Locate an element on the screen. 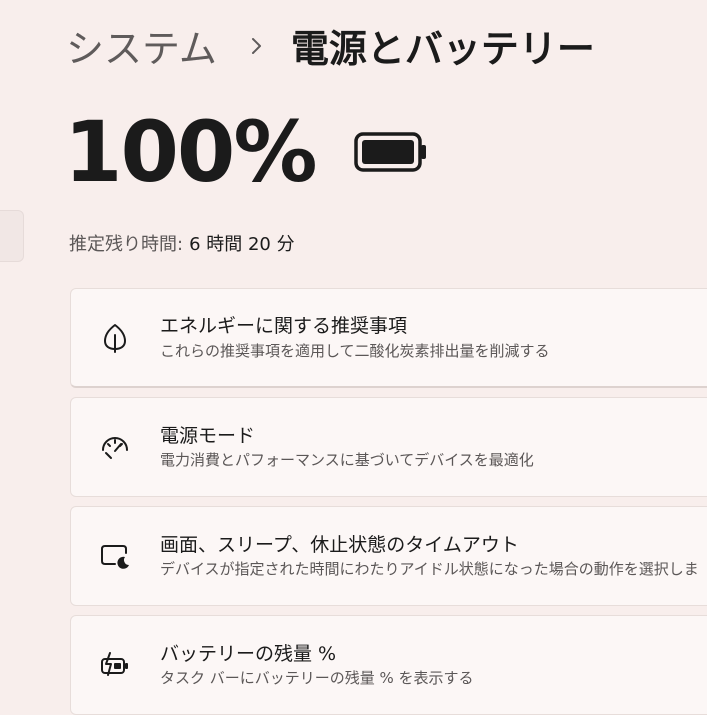 The width and height of the screenshot is (707, 715). page-title: 電源とバッテリー is located at coordinates (442, 49).